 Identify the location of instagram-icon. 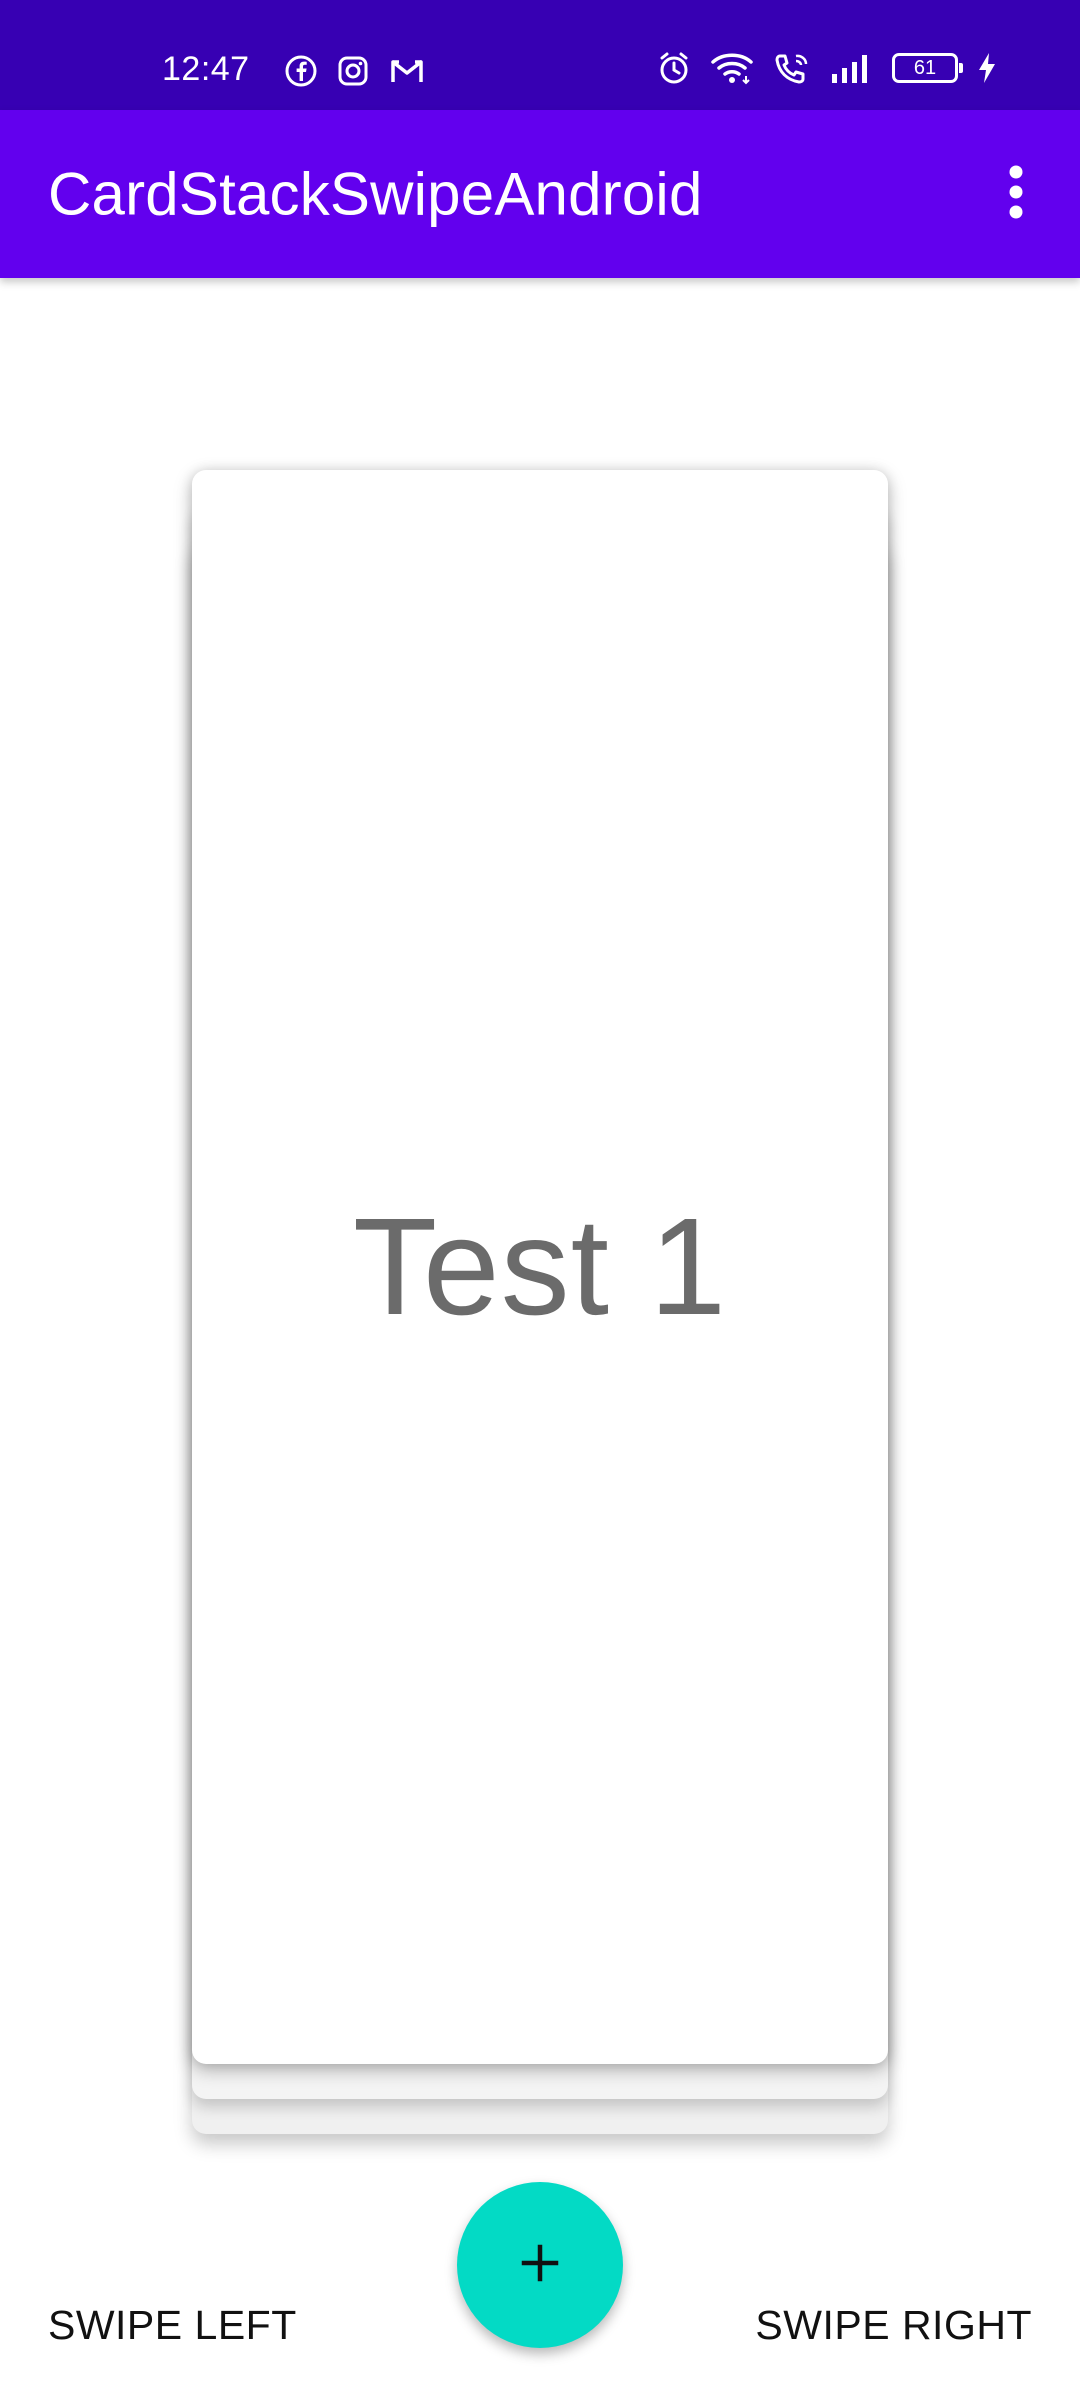
(353, 71).